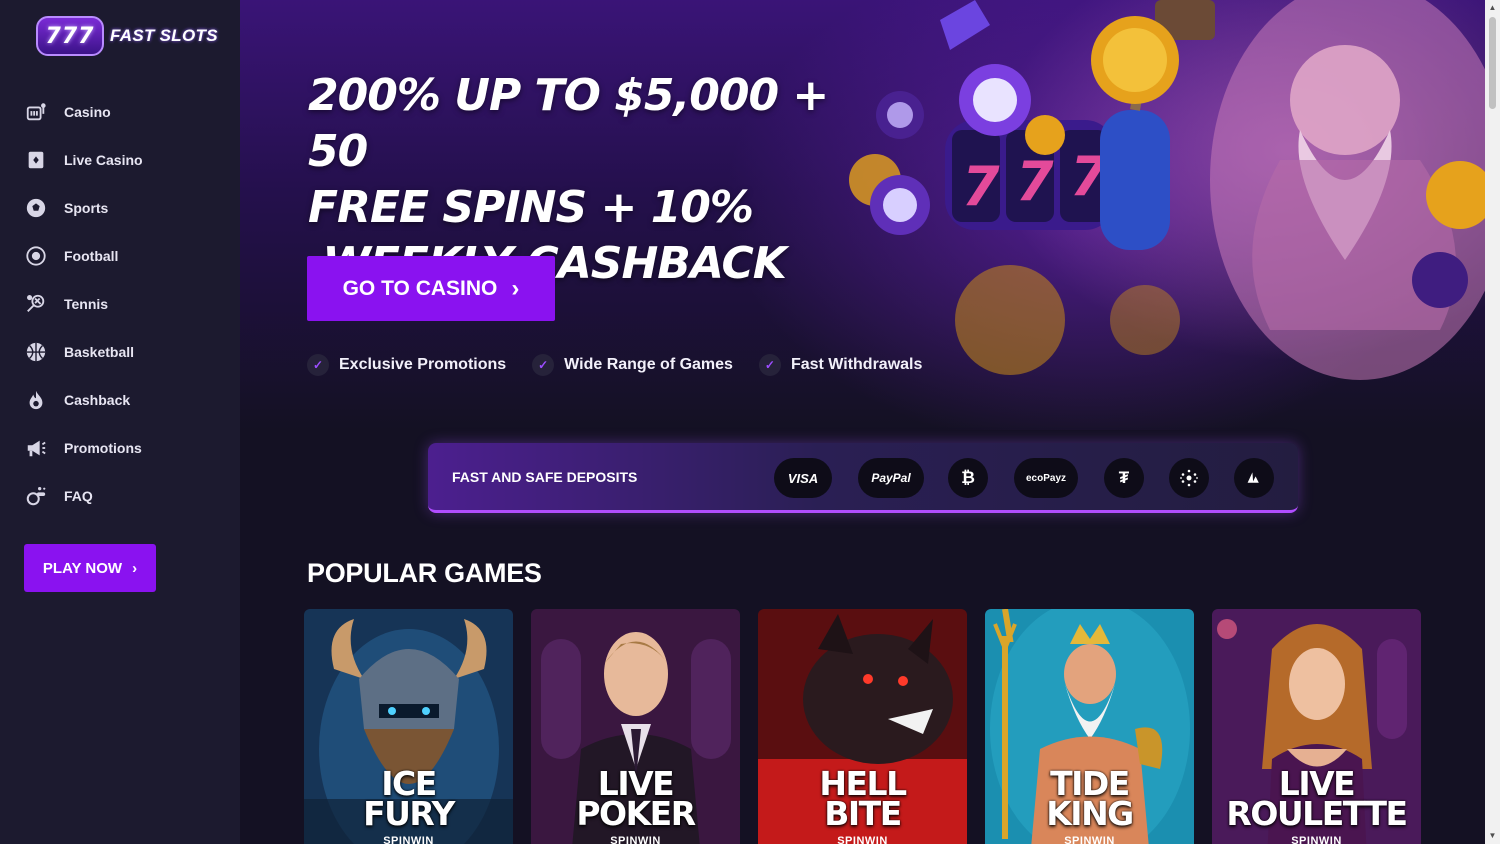  Describe the element at coordinates (1492, 63) in the screenshot. I see `scrollbar-thumb` at that location.